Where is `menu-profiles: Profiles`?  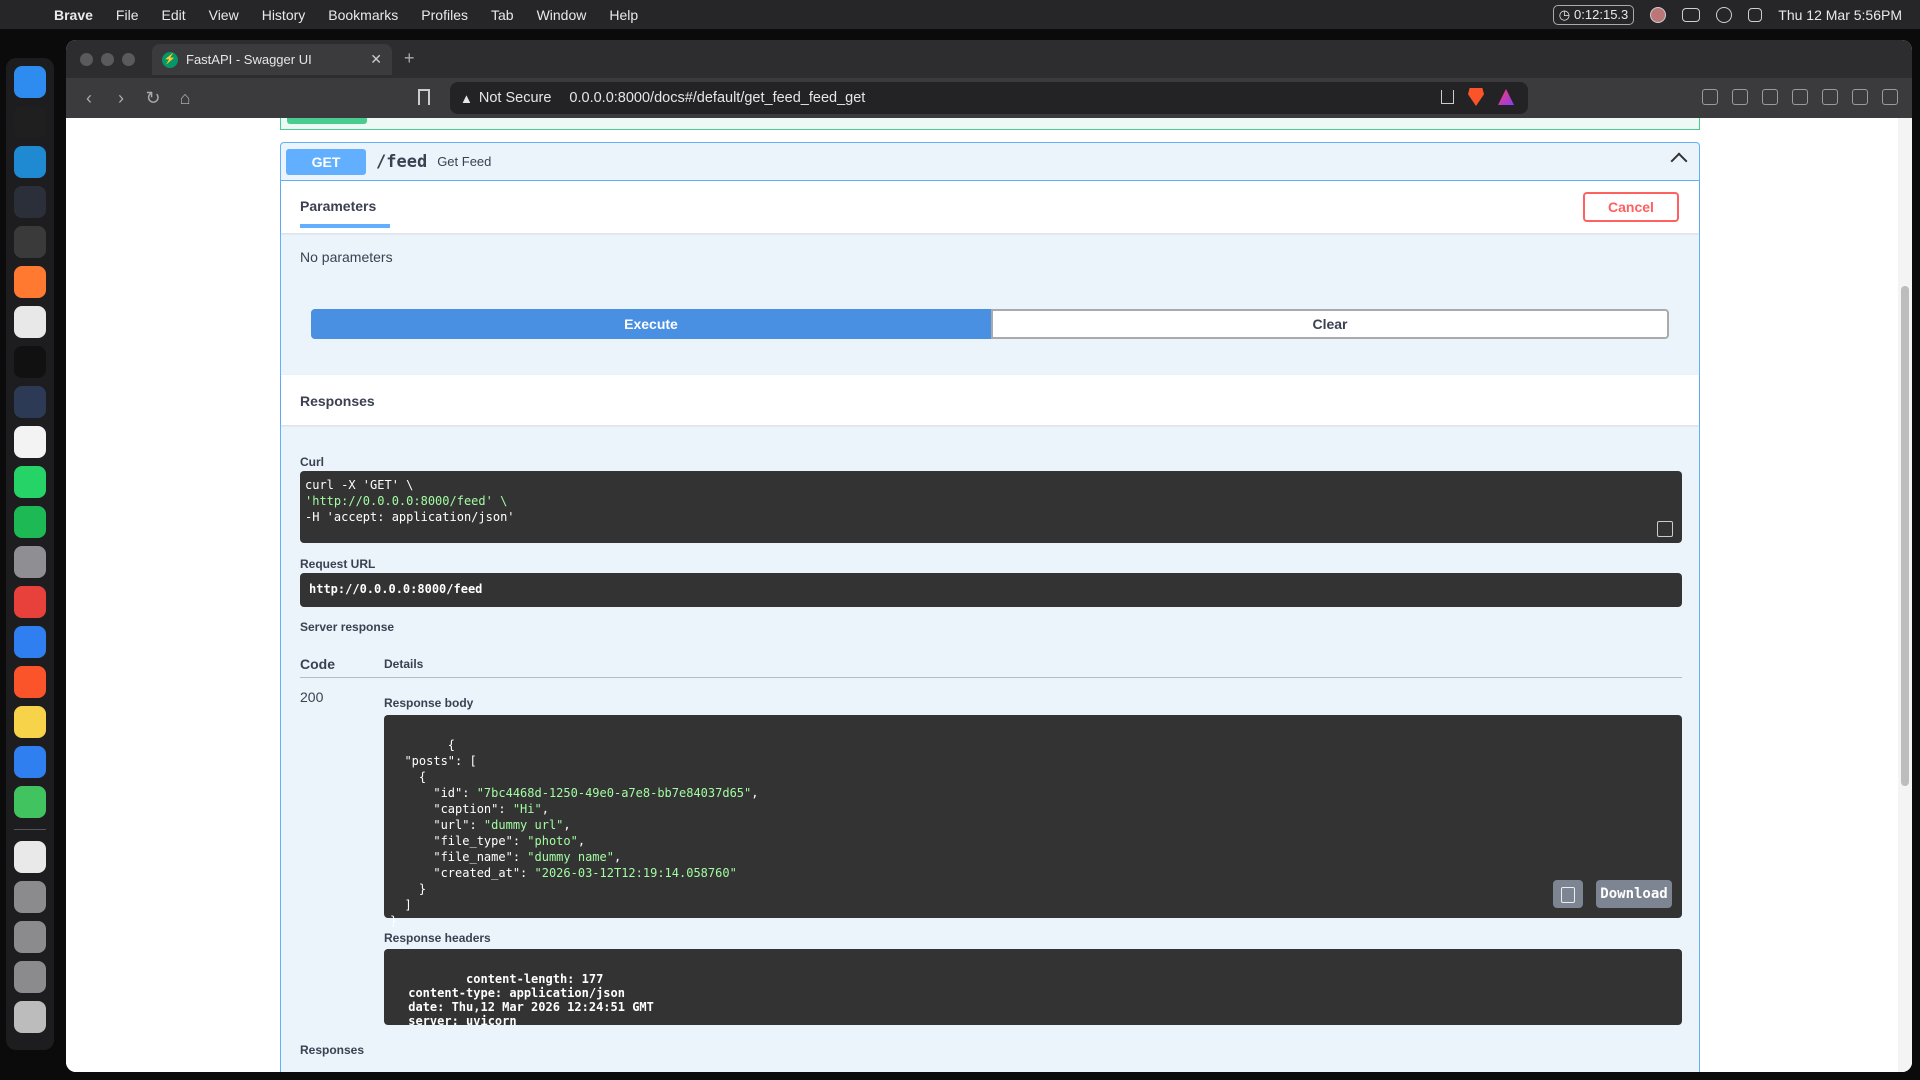 menu-profiles: Profiles is located at coordinates (444, 15).